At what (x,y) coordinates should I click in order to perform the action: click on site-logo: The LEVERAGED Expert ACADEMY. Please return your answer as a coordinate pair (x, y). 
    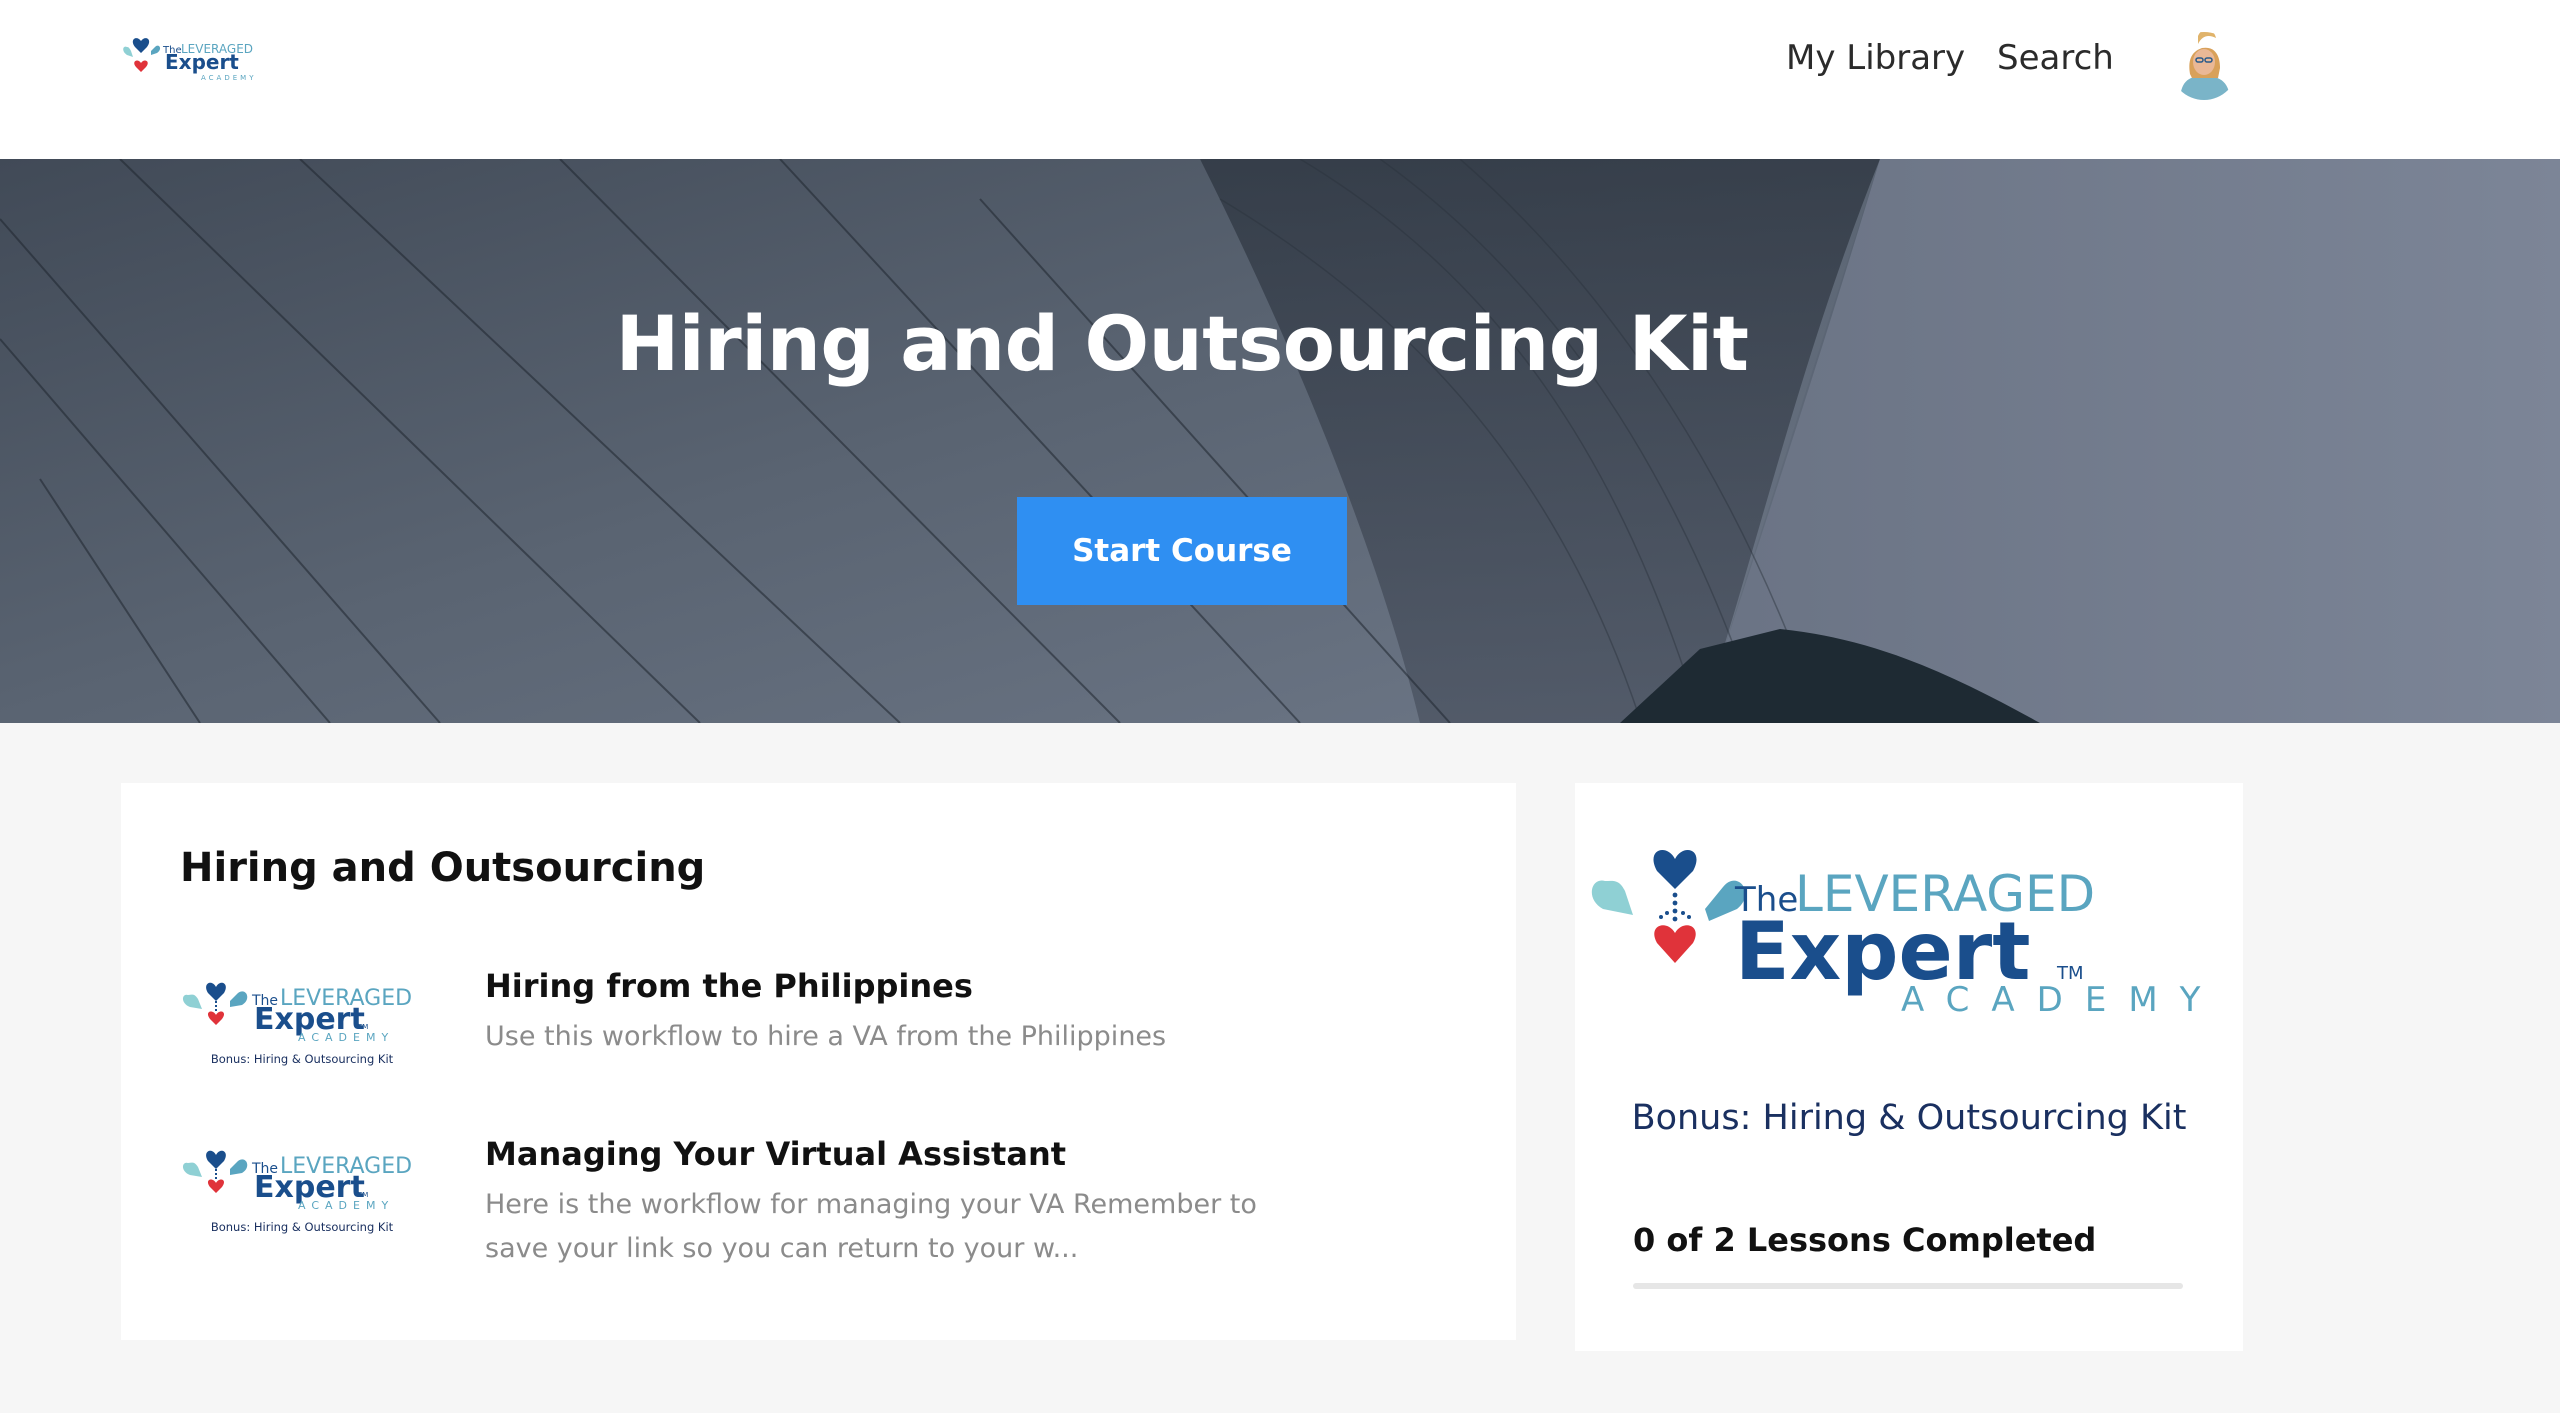
    Looking at the image, I should click on (196, 59).